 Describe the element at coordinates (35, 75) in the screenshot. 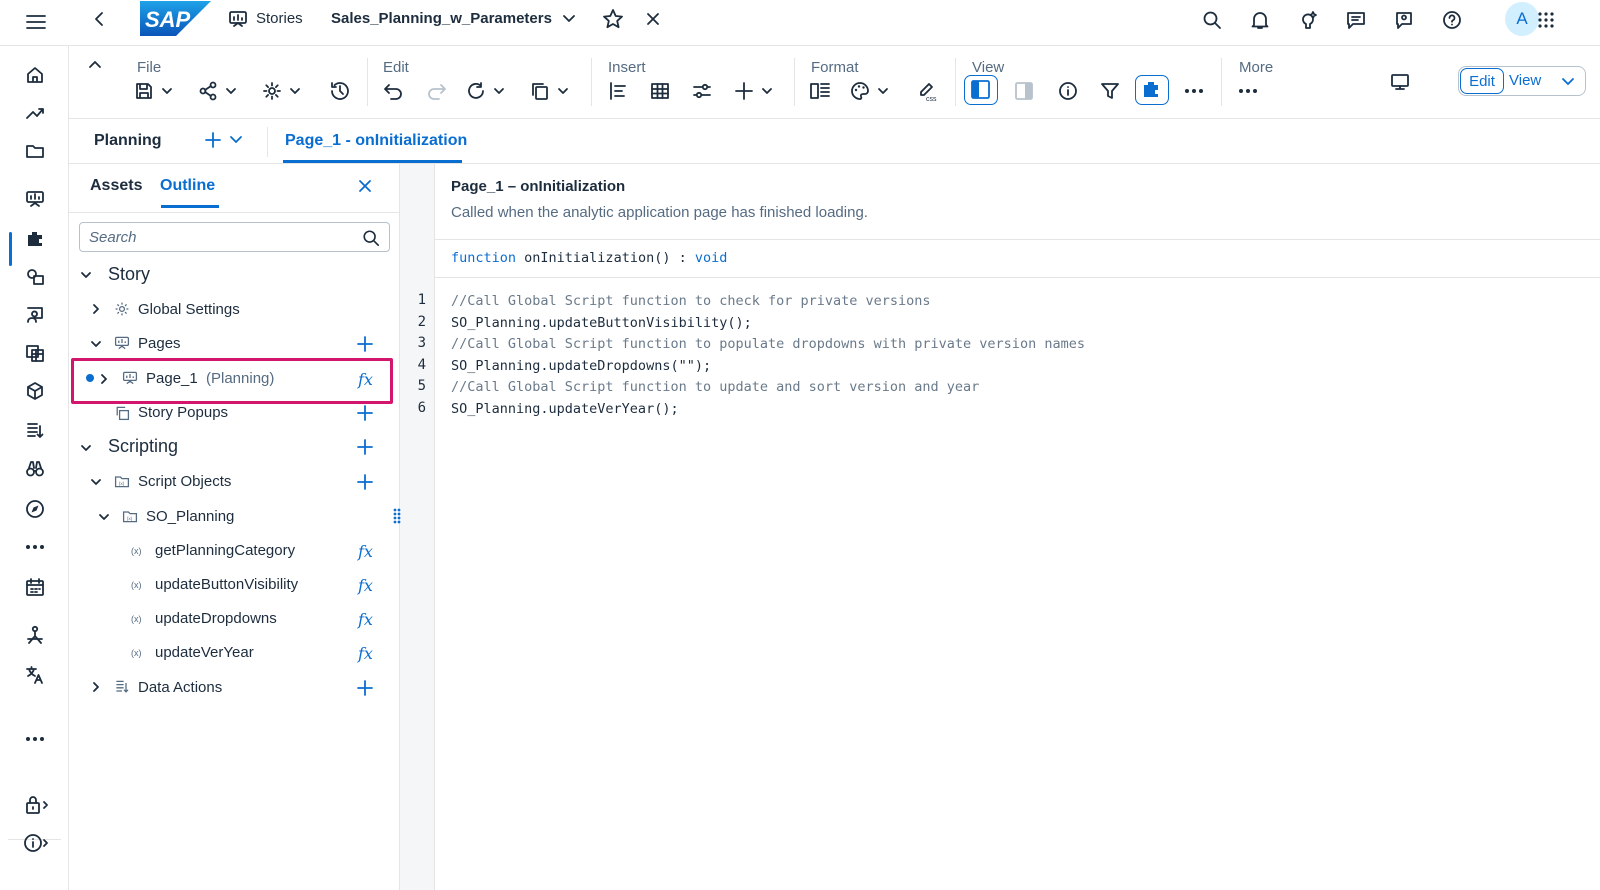

I see `home-icon` at that location.